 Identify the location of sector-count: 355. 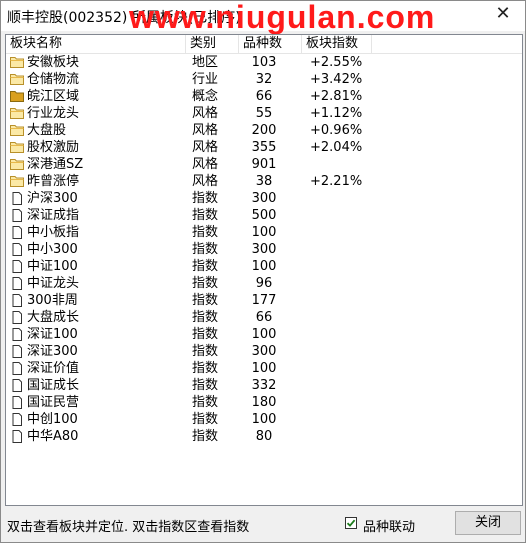
(264, 147).